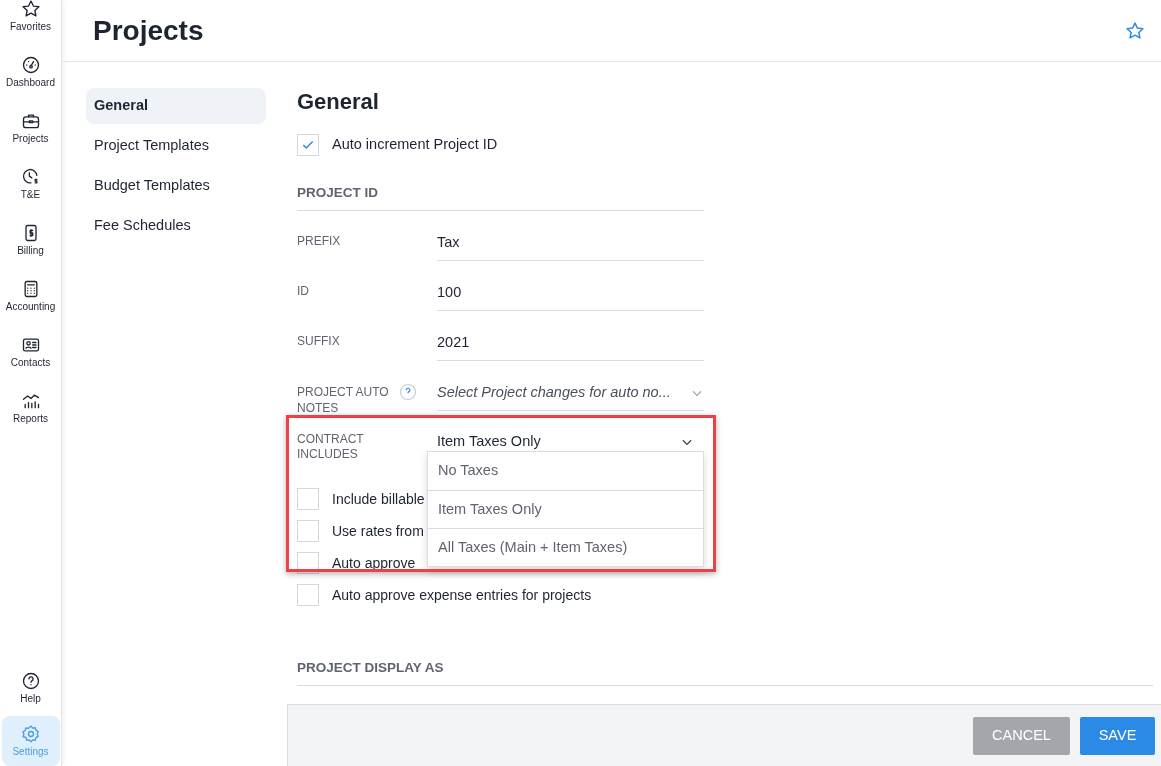 Image resolution: width=1161 pixels, height=766 pixels. I want to click on nav-rail-item: Favorites, so click(30, 17).